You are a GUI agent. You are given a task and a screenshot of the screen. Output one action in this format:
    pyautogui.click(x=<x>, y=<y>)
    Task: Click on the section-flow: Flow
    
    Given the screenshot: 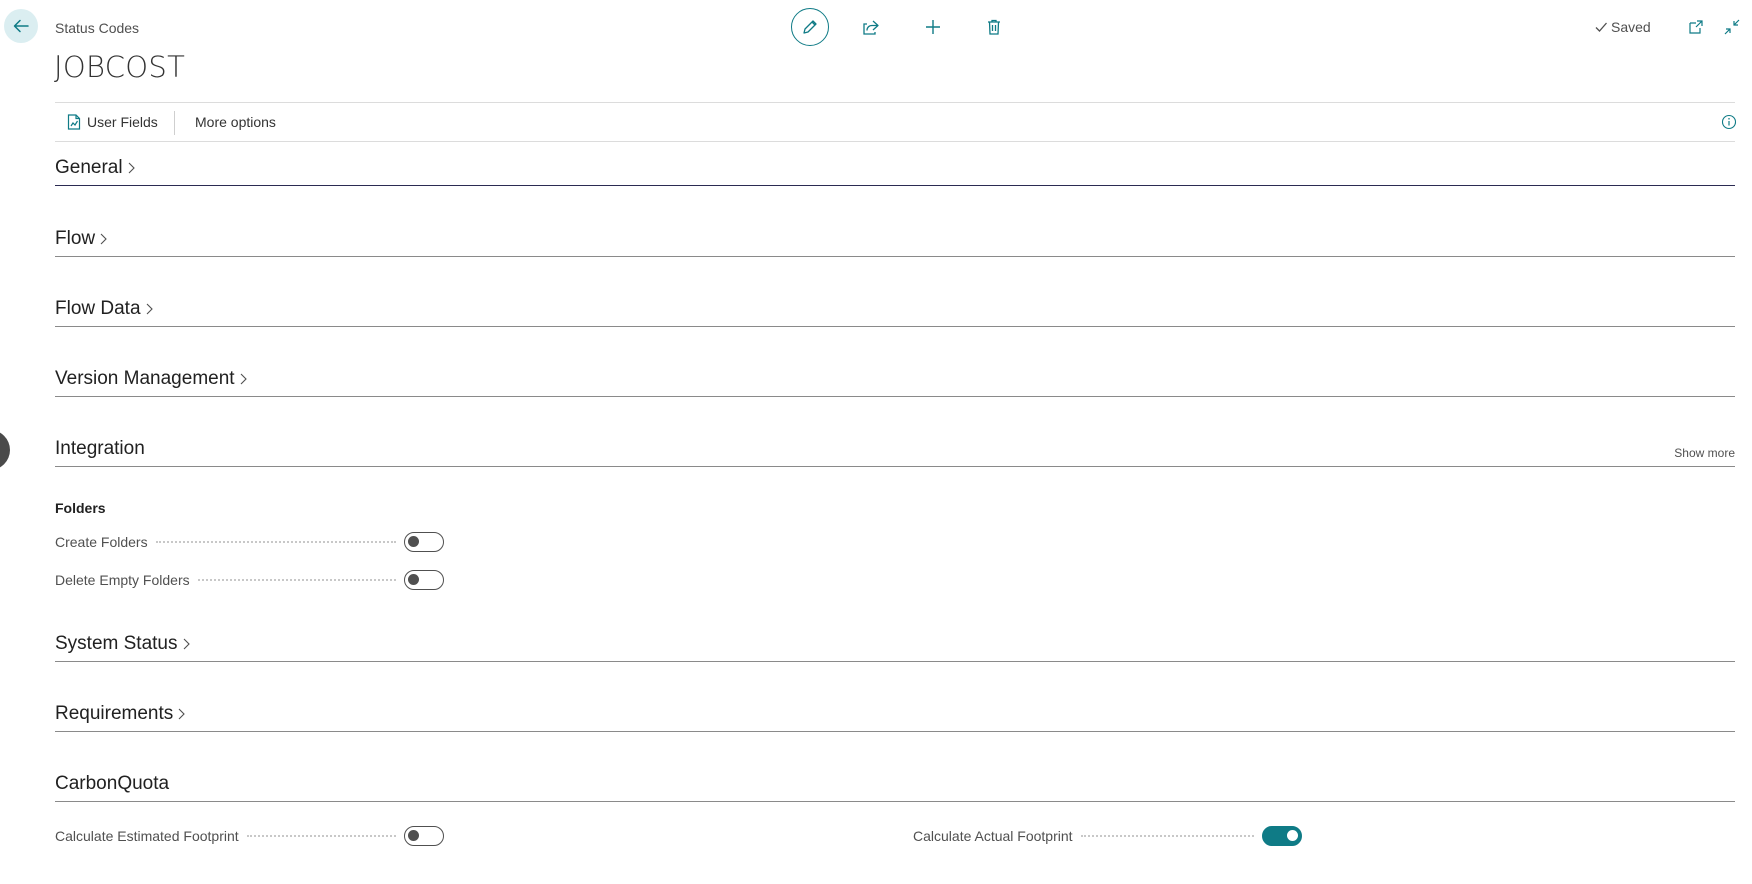 What is the action you would take?
    pyautogui.click(x=895, y=239)
    